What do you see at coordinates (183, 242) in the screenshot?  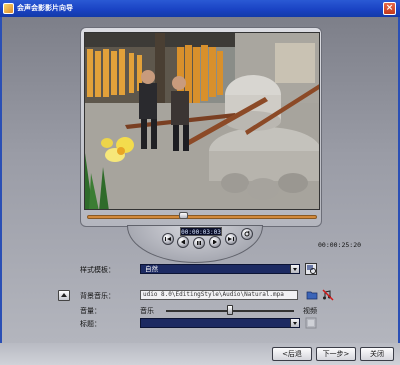 I see `previous-frame-icon` at bounding box center [183, 242].